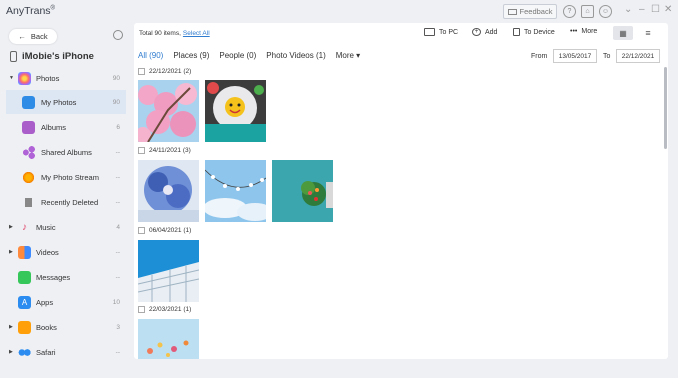  What do you see at coordinates (516, 32) in the screenshot?
I see `phone-icon` at bounding box center [516, 32].